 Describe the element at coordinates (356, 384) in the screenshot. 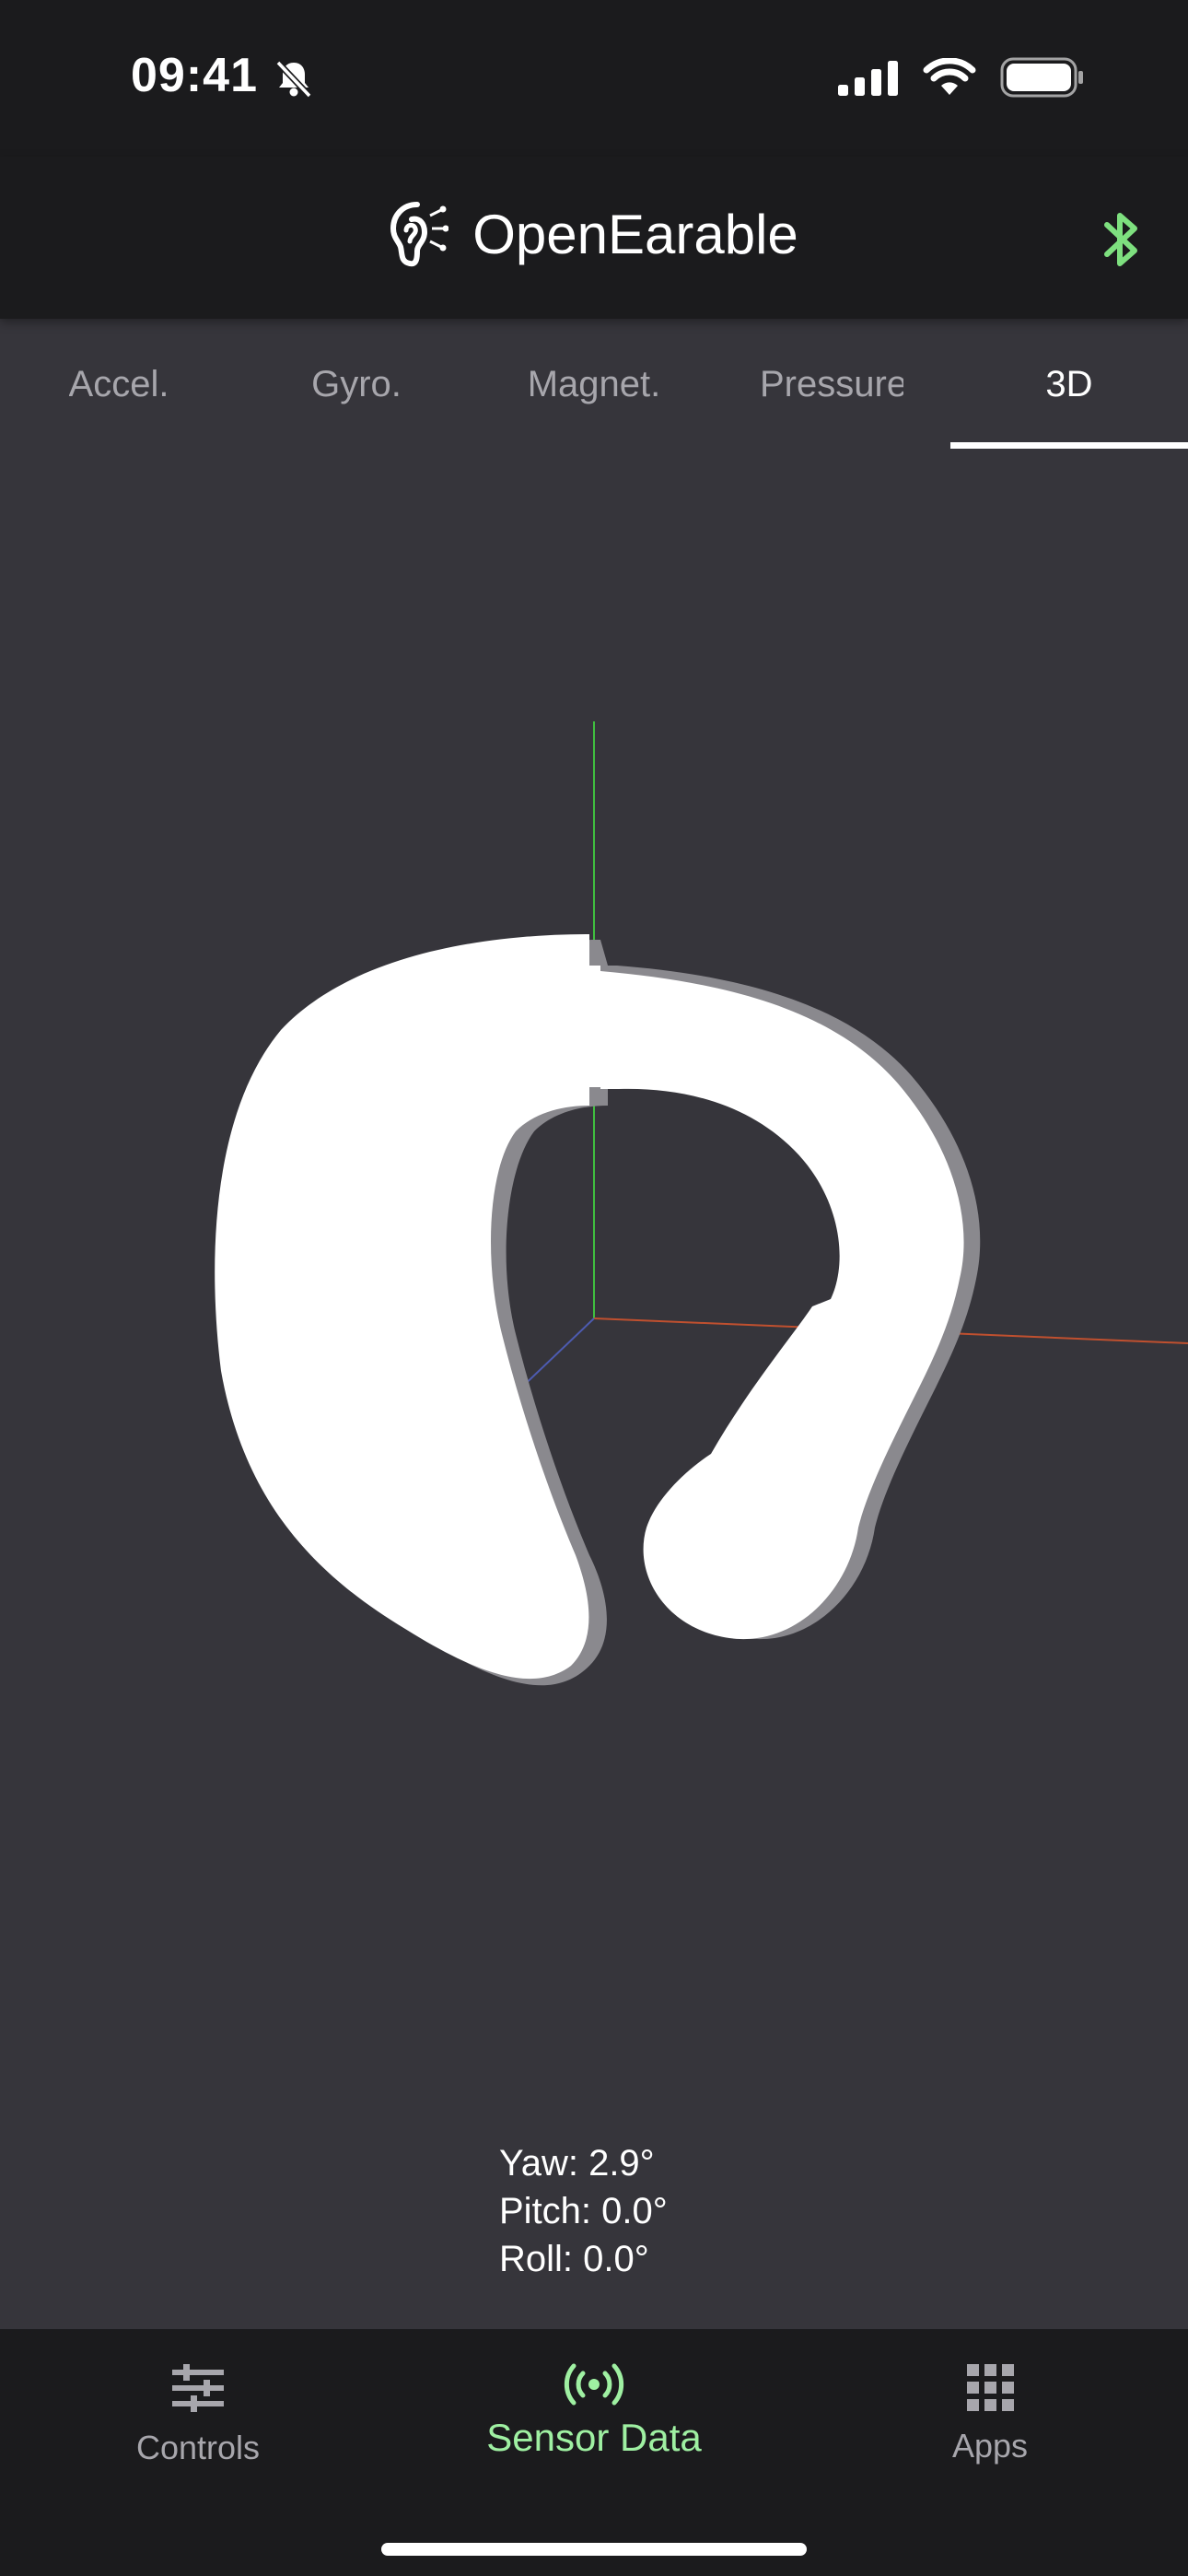

I see `tab-gyro: Gyro.` at that location.